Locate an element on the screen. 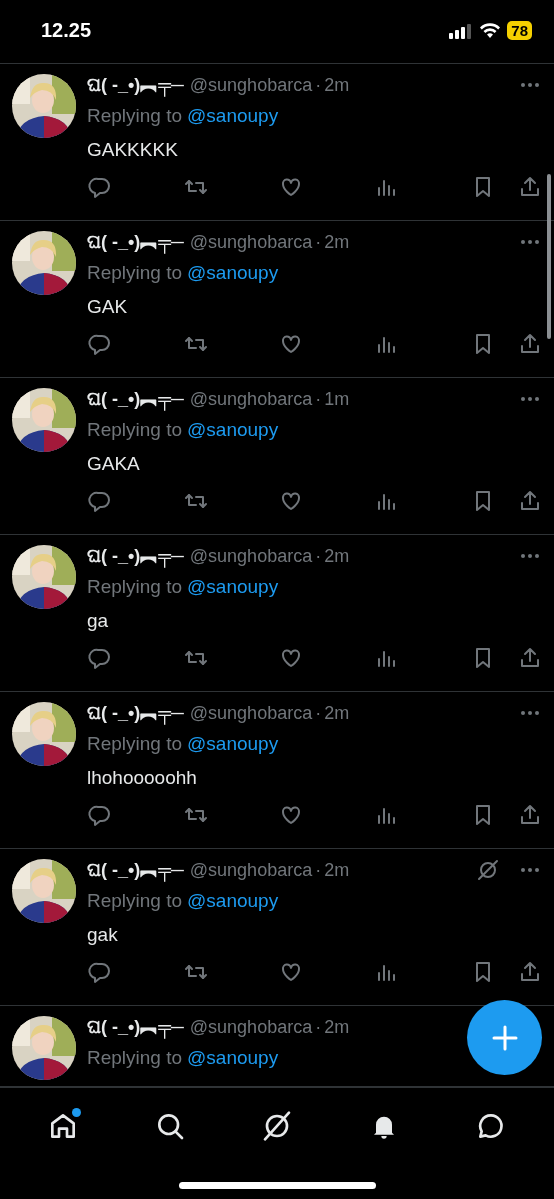  tweet-text: GAK is located at coordinates (108, 307).